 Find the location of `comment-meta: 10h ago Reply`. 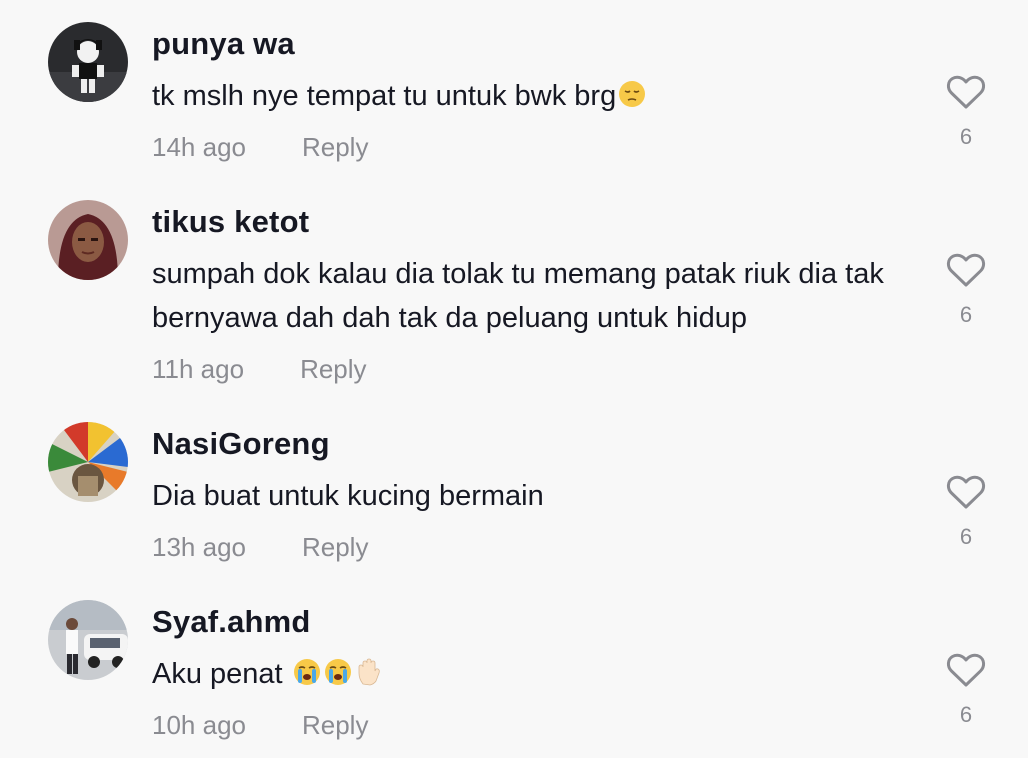

comment-meta: 10h ago Reply is located at coordinates (260, 725).